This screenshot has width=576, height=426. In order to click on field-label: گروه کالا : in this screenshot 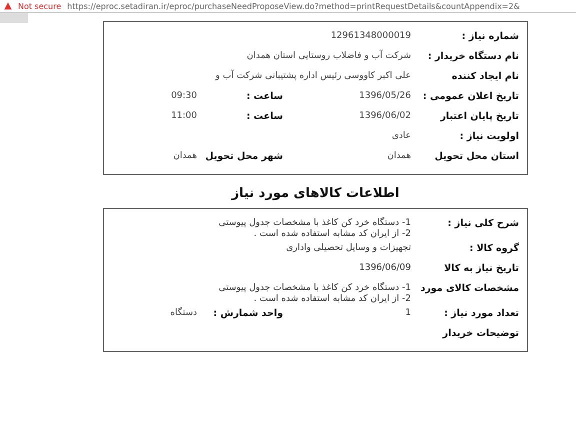, I will do `click(493, 248)`.